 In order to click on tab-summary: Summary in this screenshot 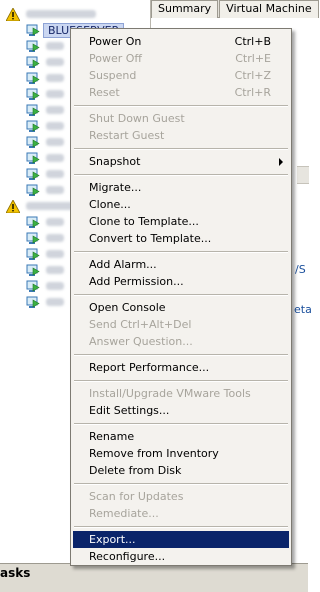, I will do `click(185, 9)`.